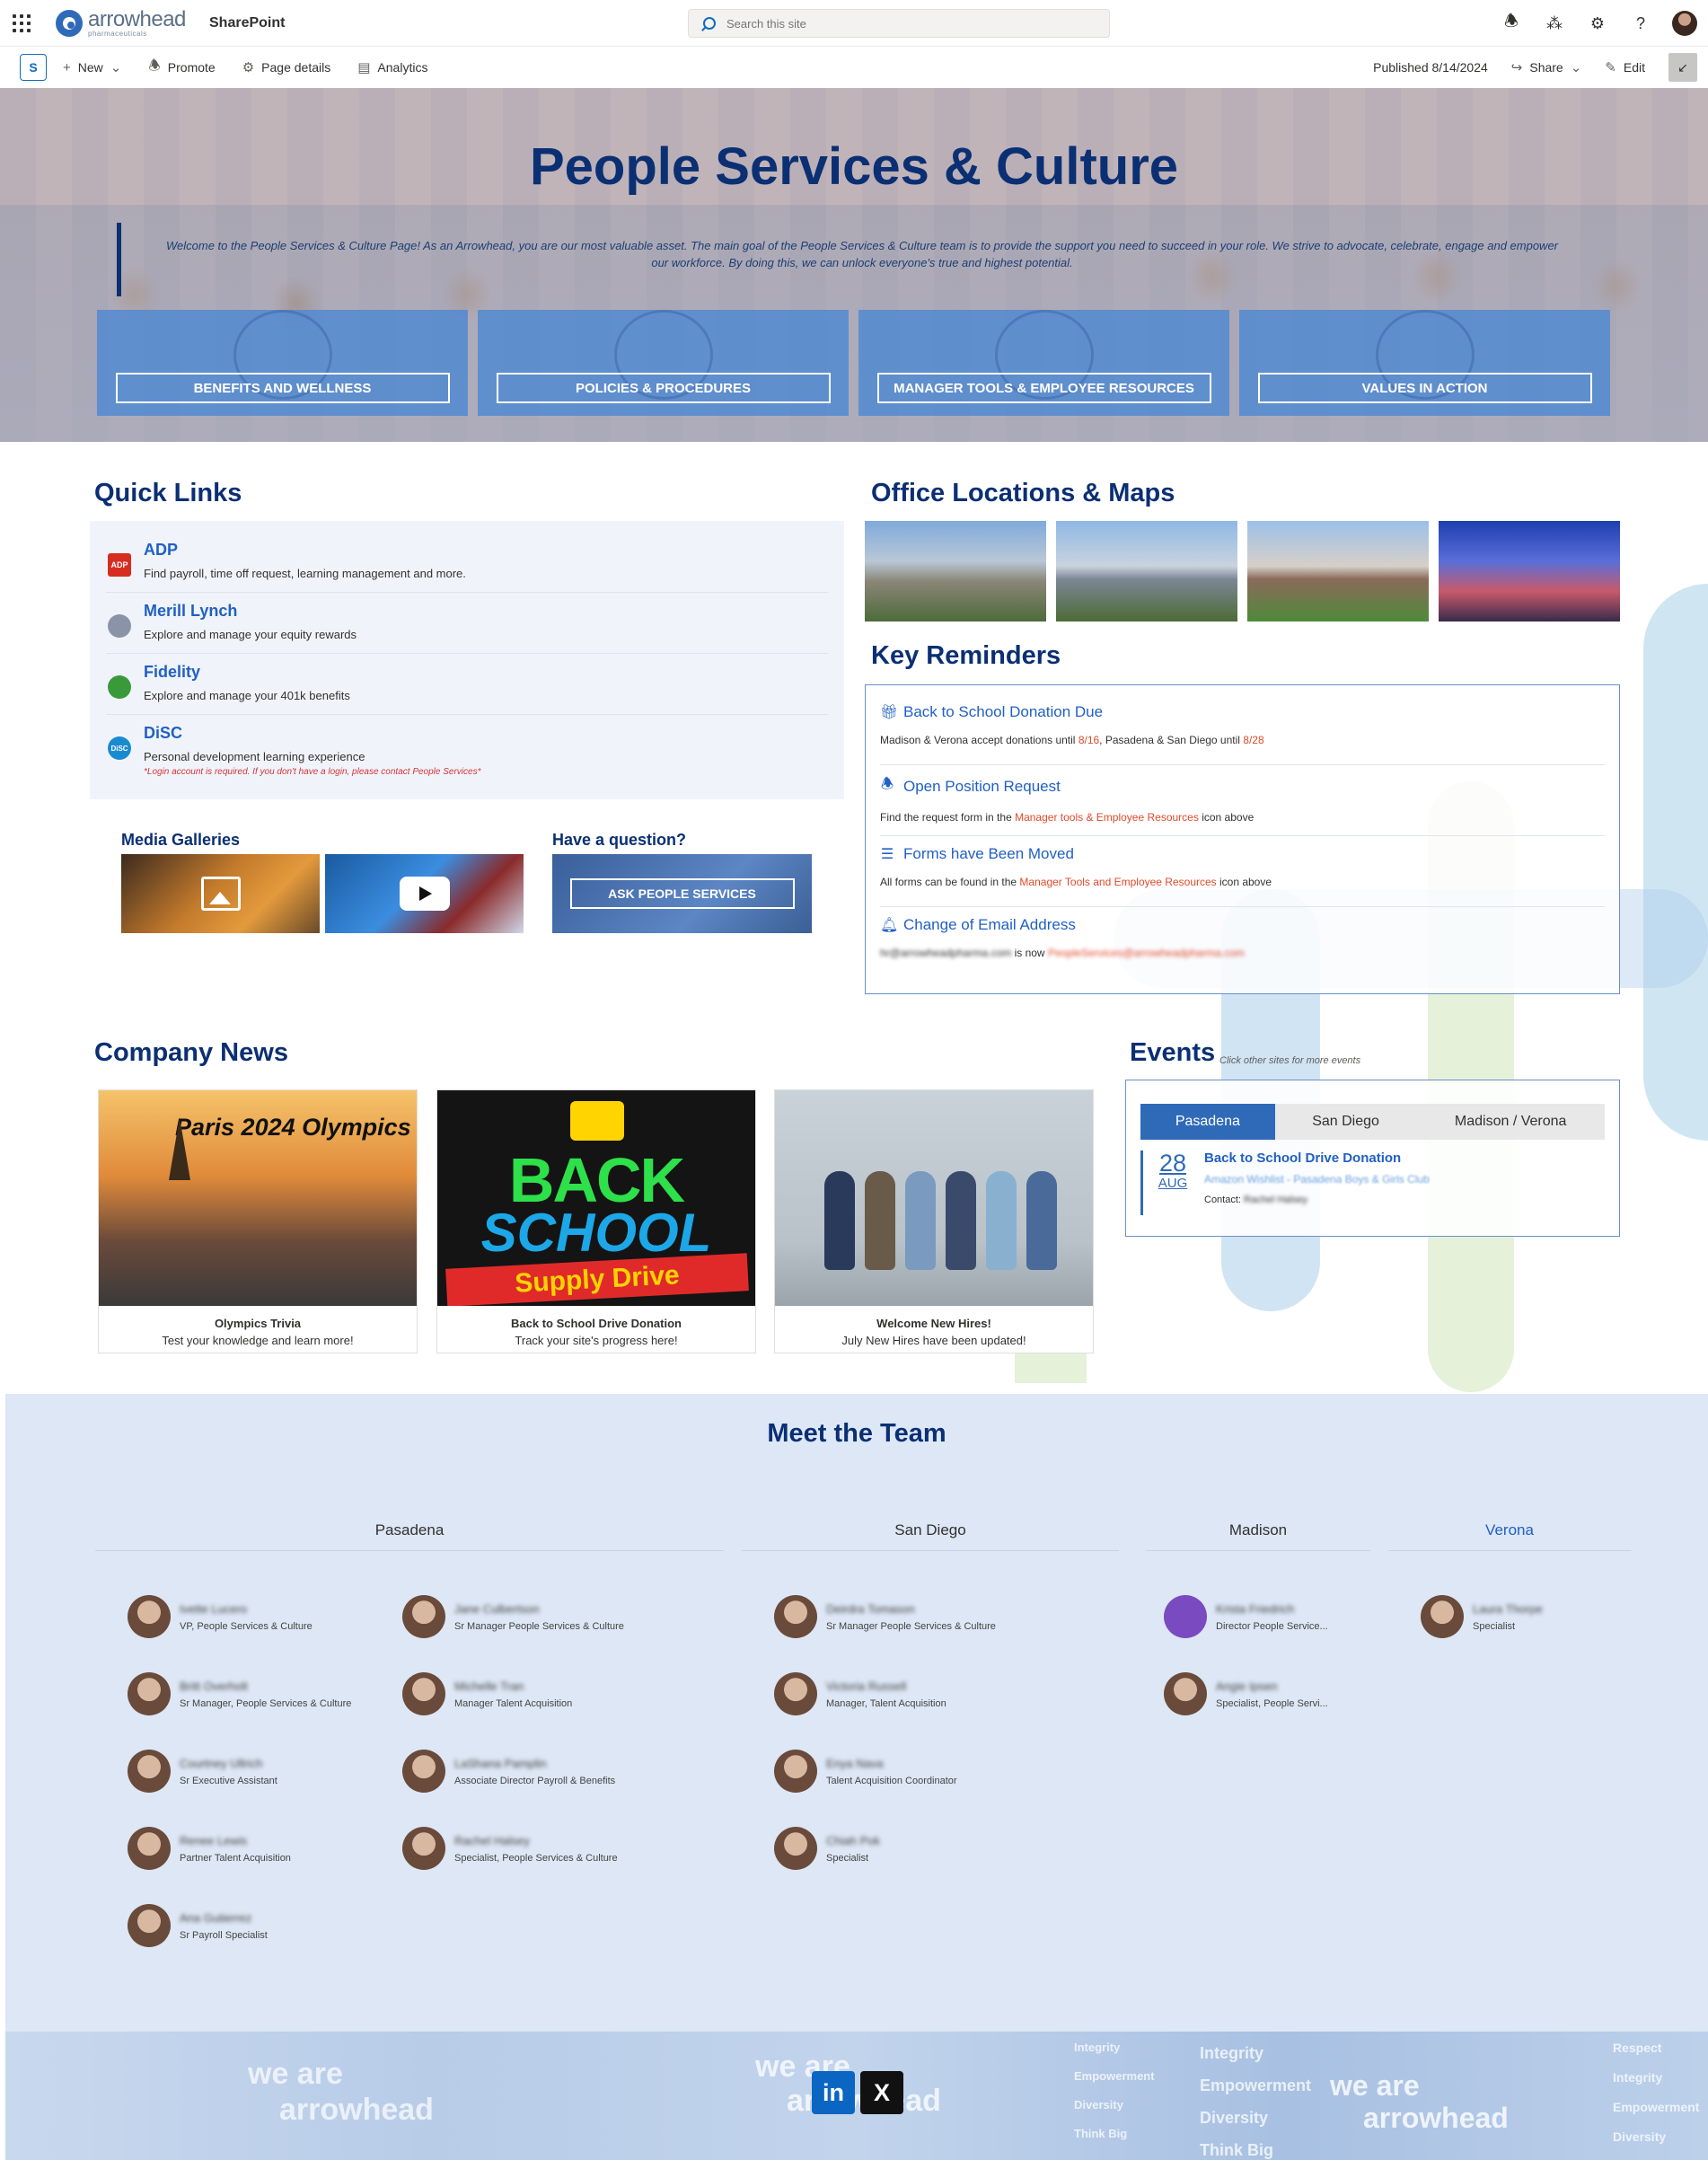 Image resolution: width=1708 pixels, height=2160 pixels. I want to click on site-logo-icon: S, so click(33, 67).